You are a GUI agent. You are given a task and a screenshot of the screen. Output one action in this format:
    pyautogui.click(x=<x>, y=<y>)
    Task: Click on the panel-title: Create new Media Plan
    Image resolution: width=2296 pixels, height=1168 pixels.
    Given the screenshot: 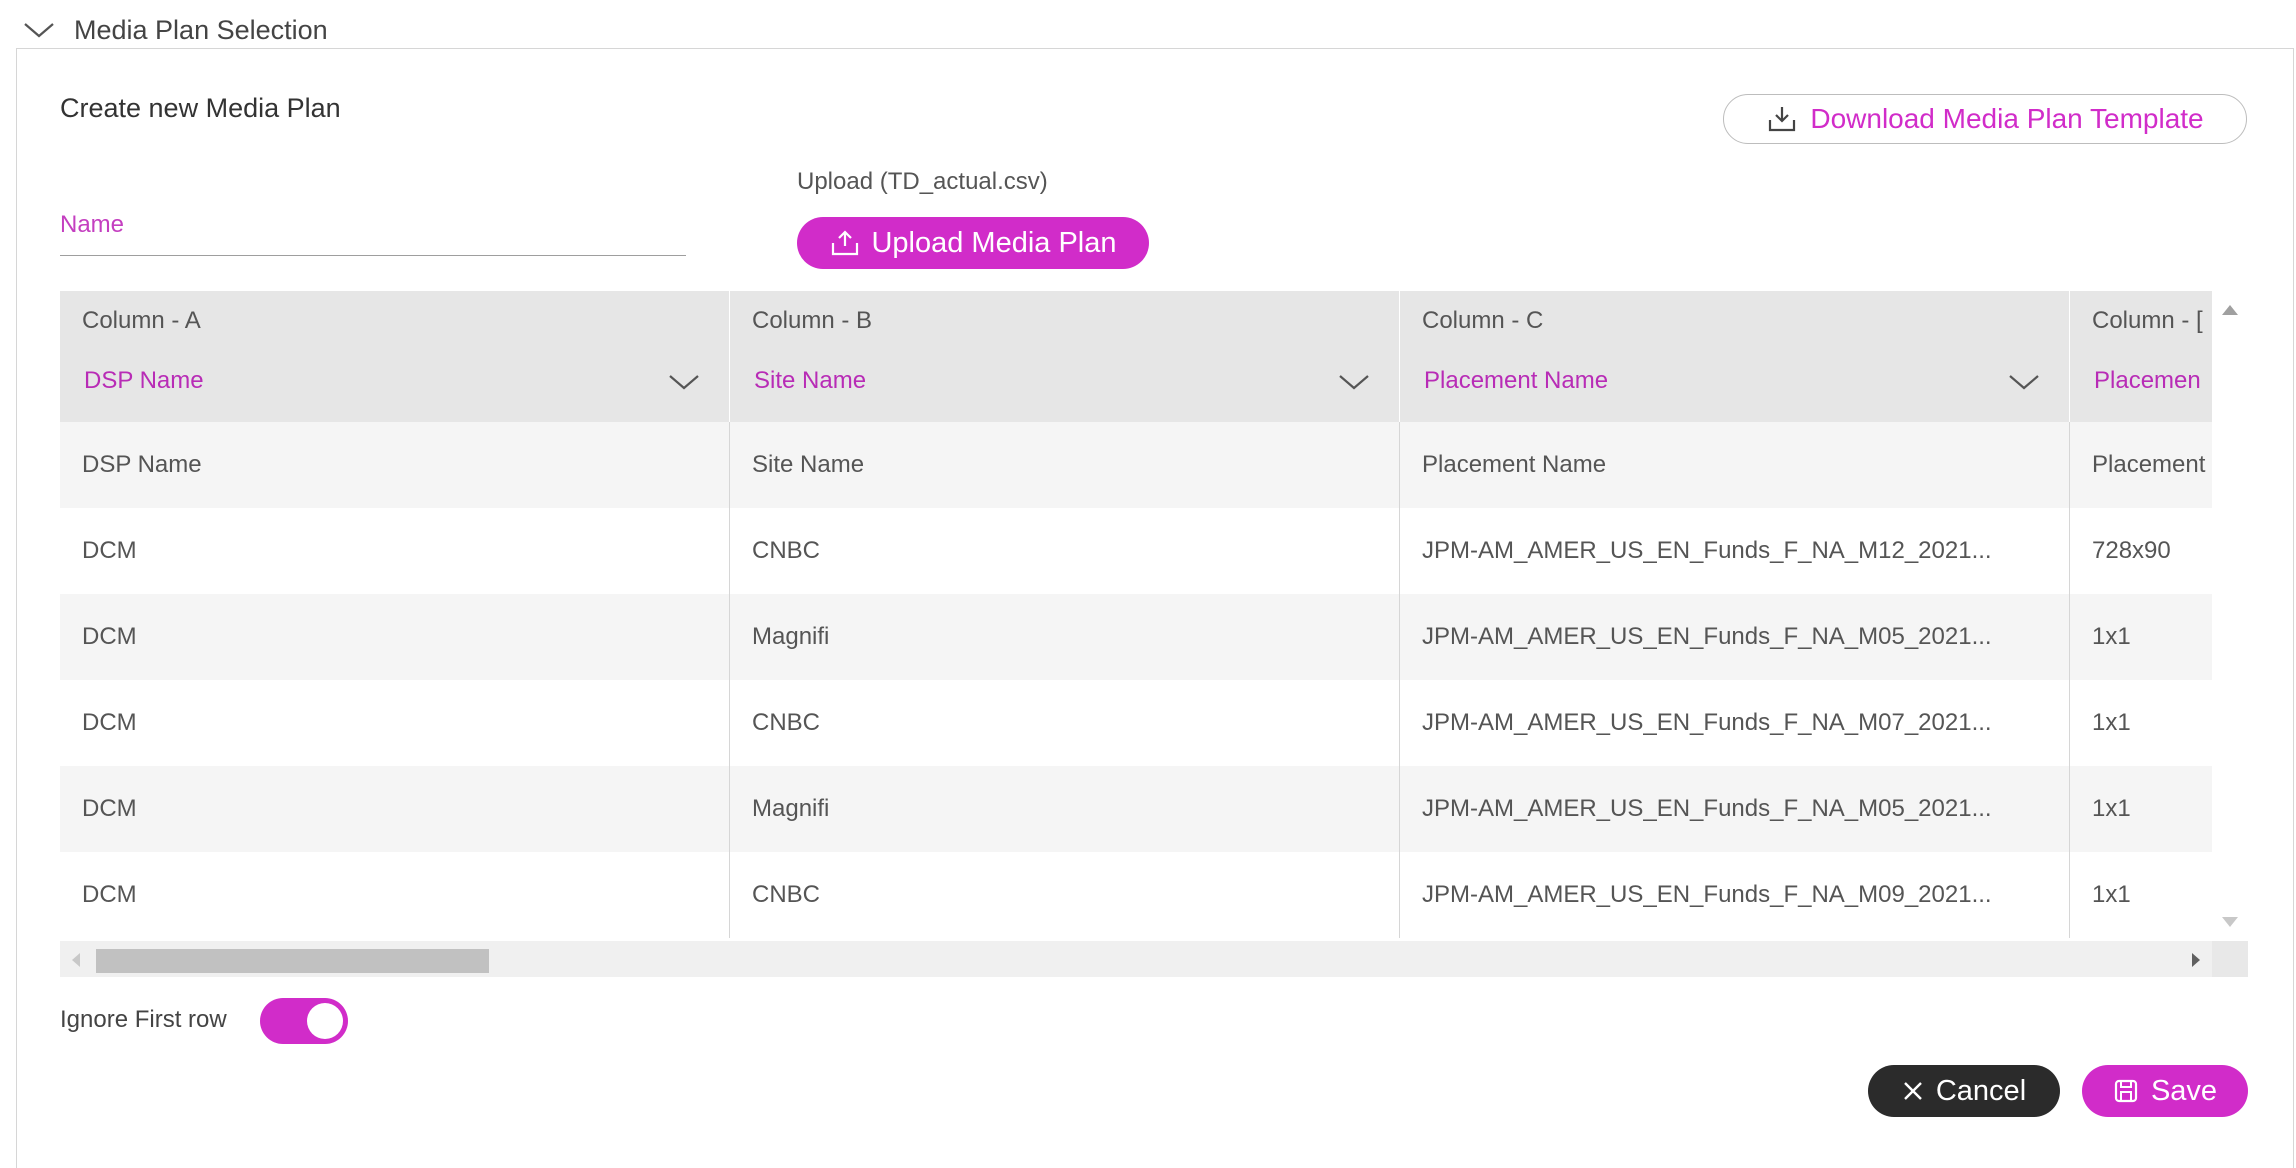 What is the action you would take?
    pyautogui.click(x=200, y=108)
    